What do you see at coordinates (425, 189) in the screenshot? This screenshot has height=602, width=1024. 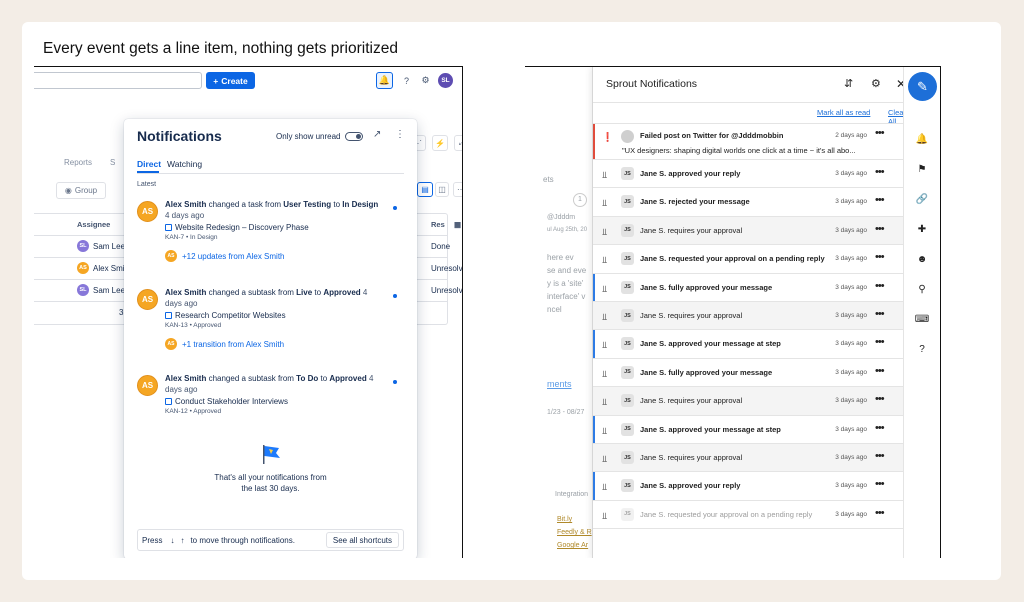 I see `list-view-icon: ▤` at bounding box center [425, 189].